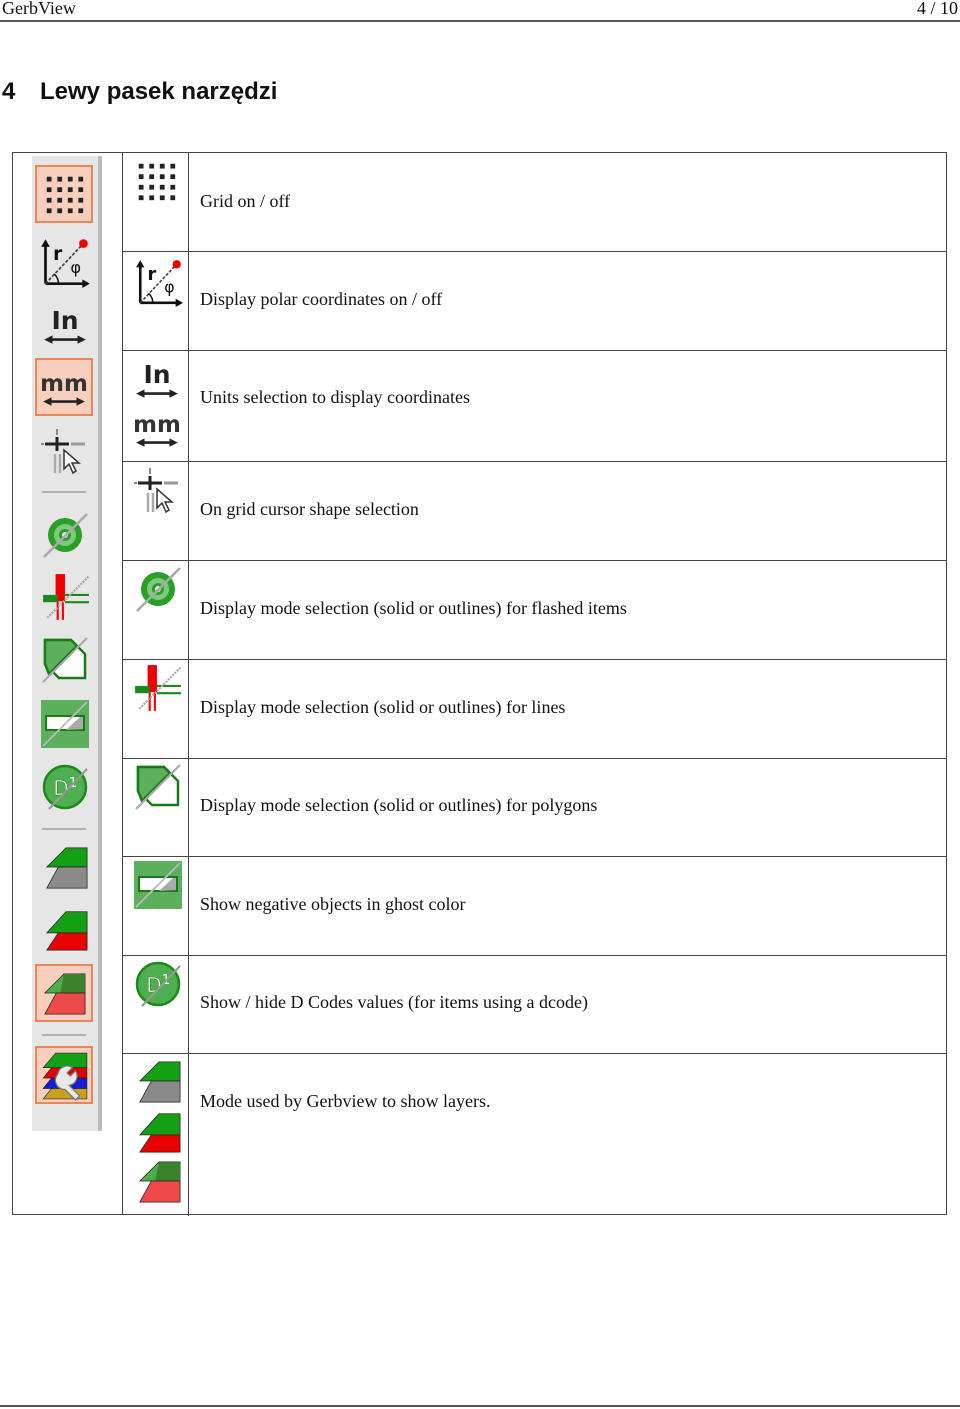 This screenshot has width=960, height=1409. I want to click on left-toolbar, so click(67, 643).